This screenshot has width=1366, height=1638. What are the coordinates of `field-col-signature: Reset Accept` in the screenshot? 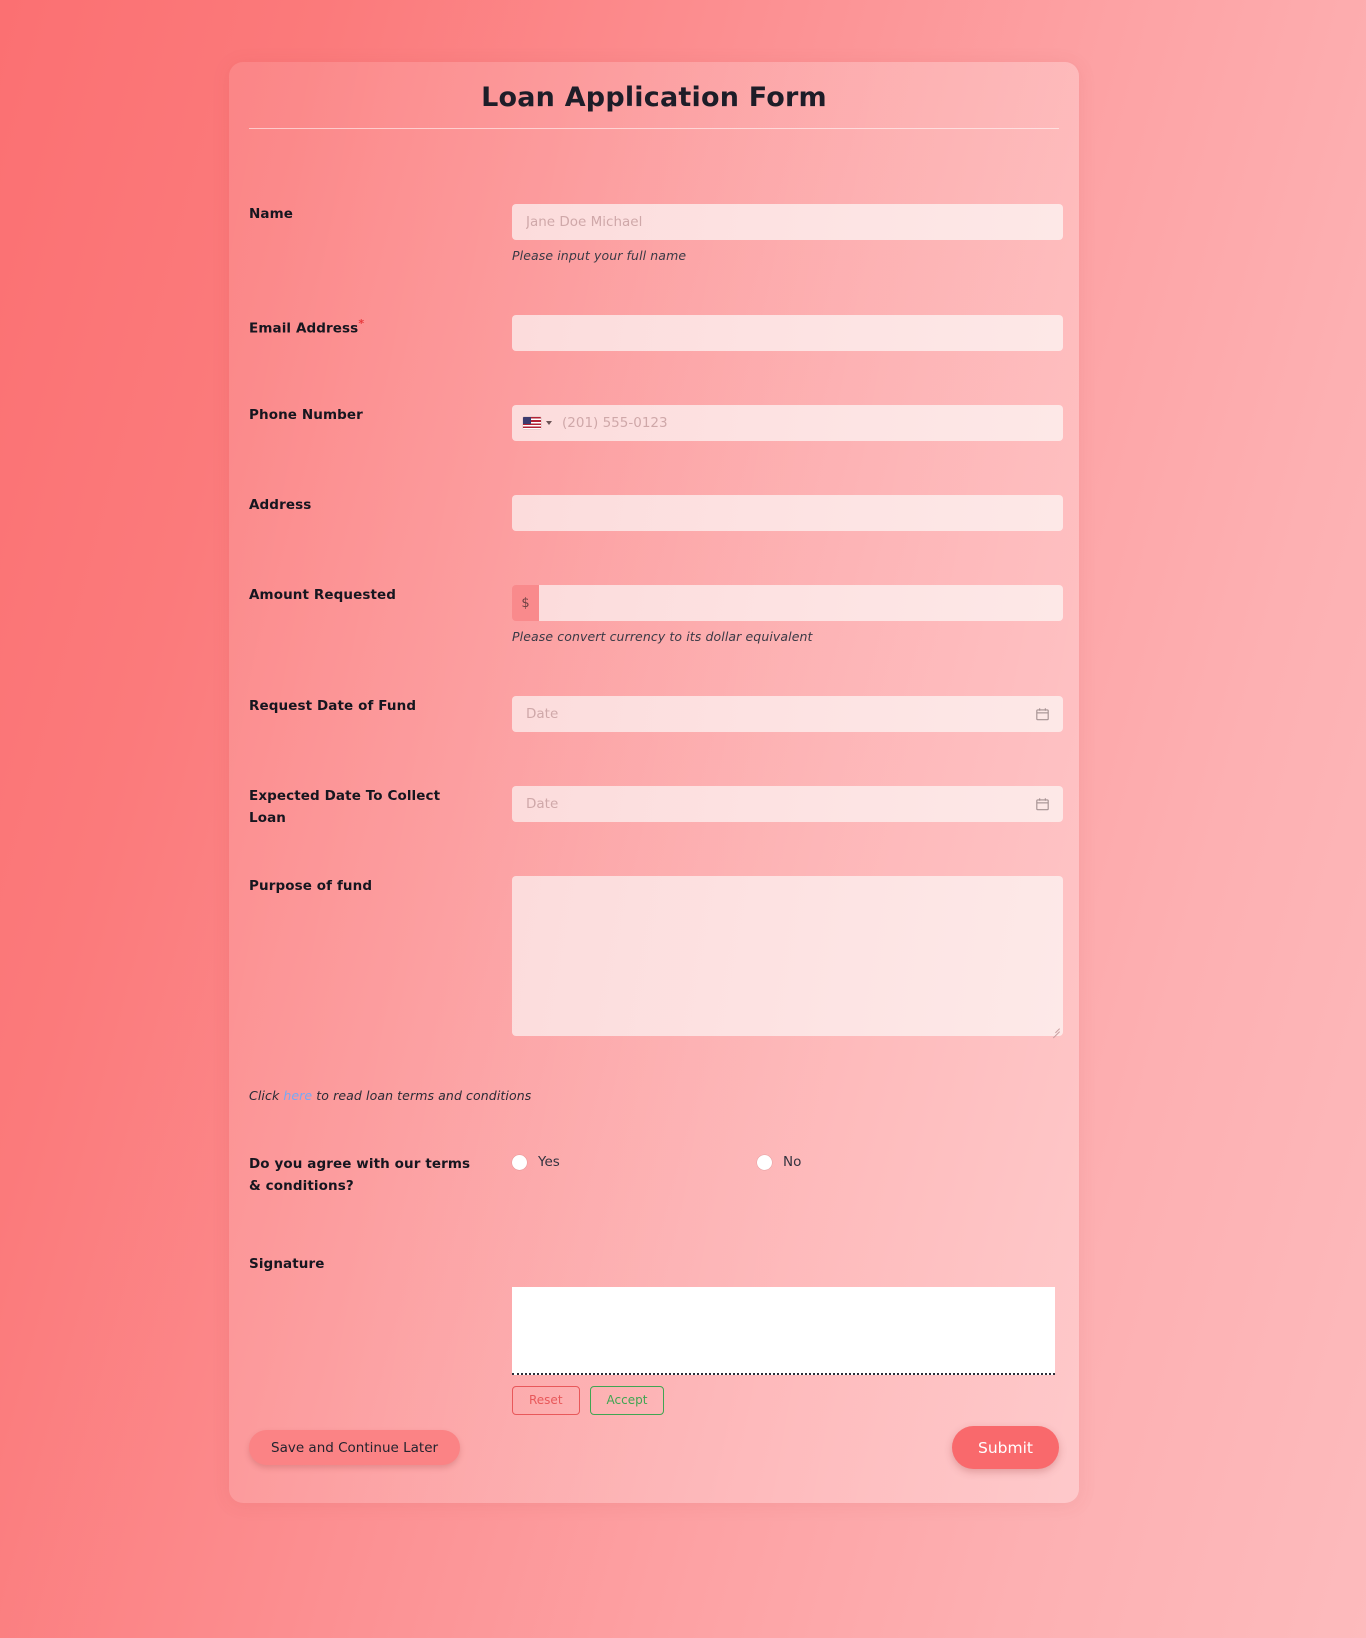 It's located at (787, 1351).